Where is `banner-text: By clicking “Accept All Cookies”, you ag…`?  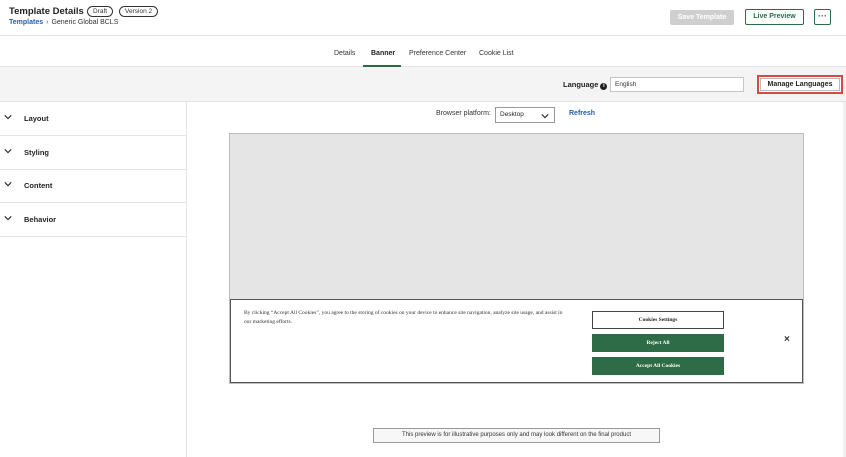
banner-text: By clicking “Accept All Cookies”, you ag… is located at coordinates (403, 317).